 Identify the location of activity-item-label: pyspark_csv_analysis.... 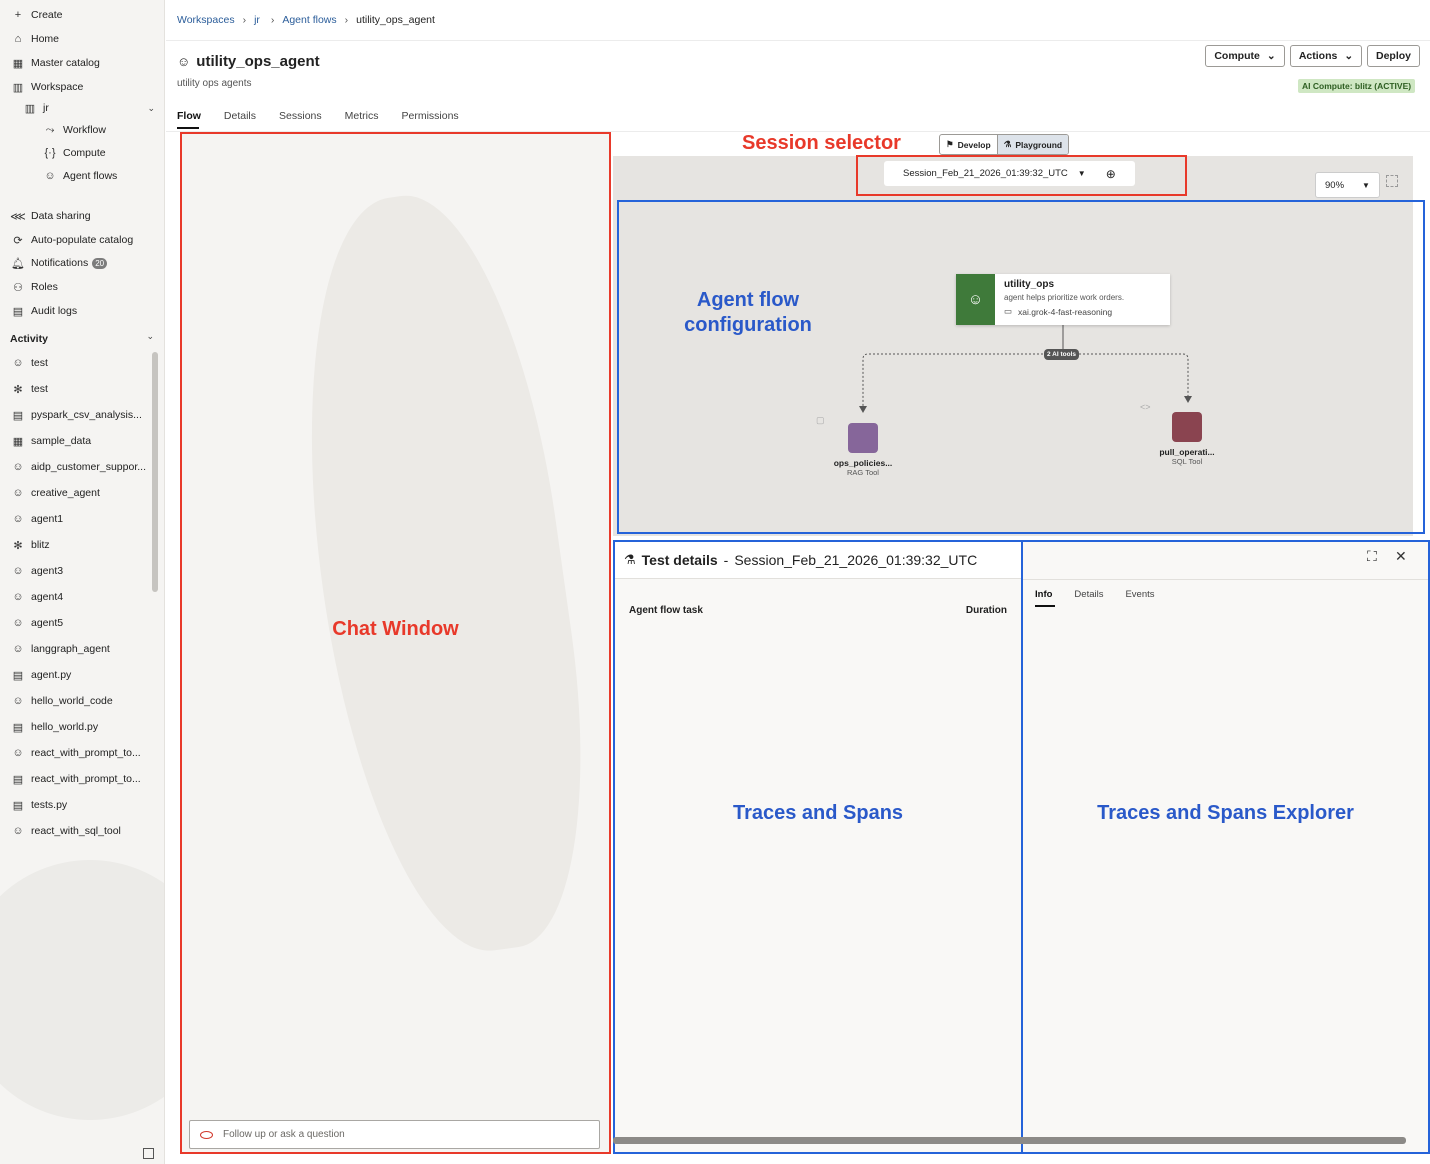
(86, 415).